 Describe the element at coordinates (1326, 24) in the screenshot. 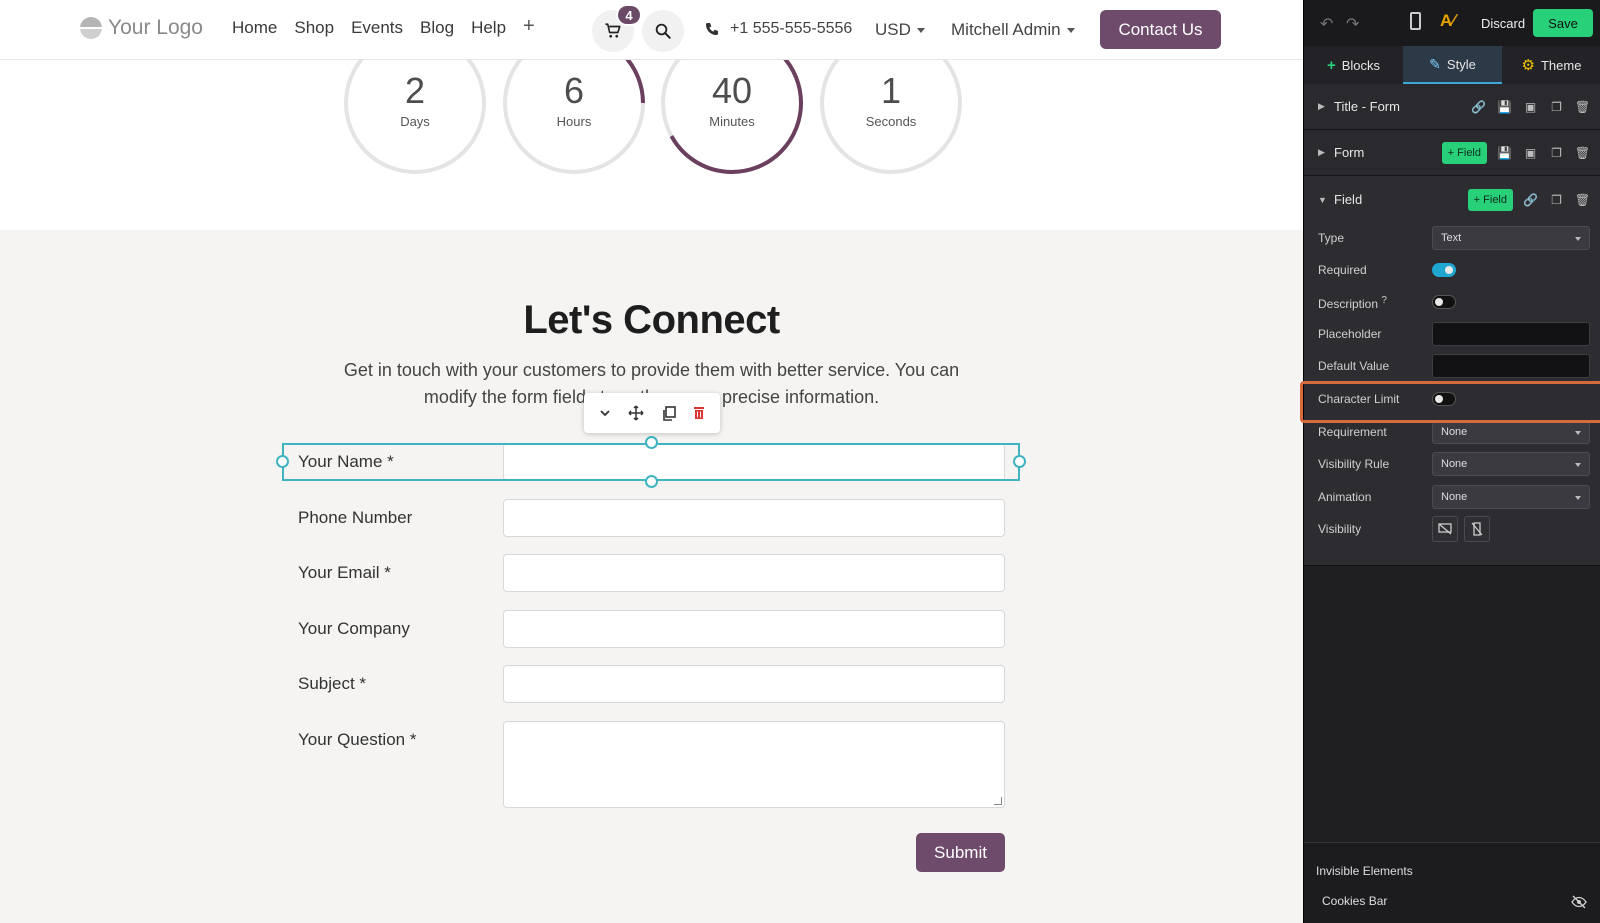

I see `undo-icon: ↶` at that location.